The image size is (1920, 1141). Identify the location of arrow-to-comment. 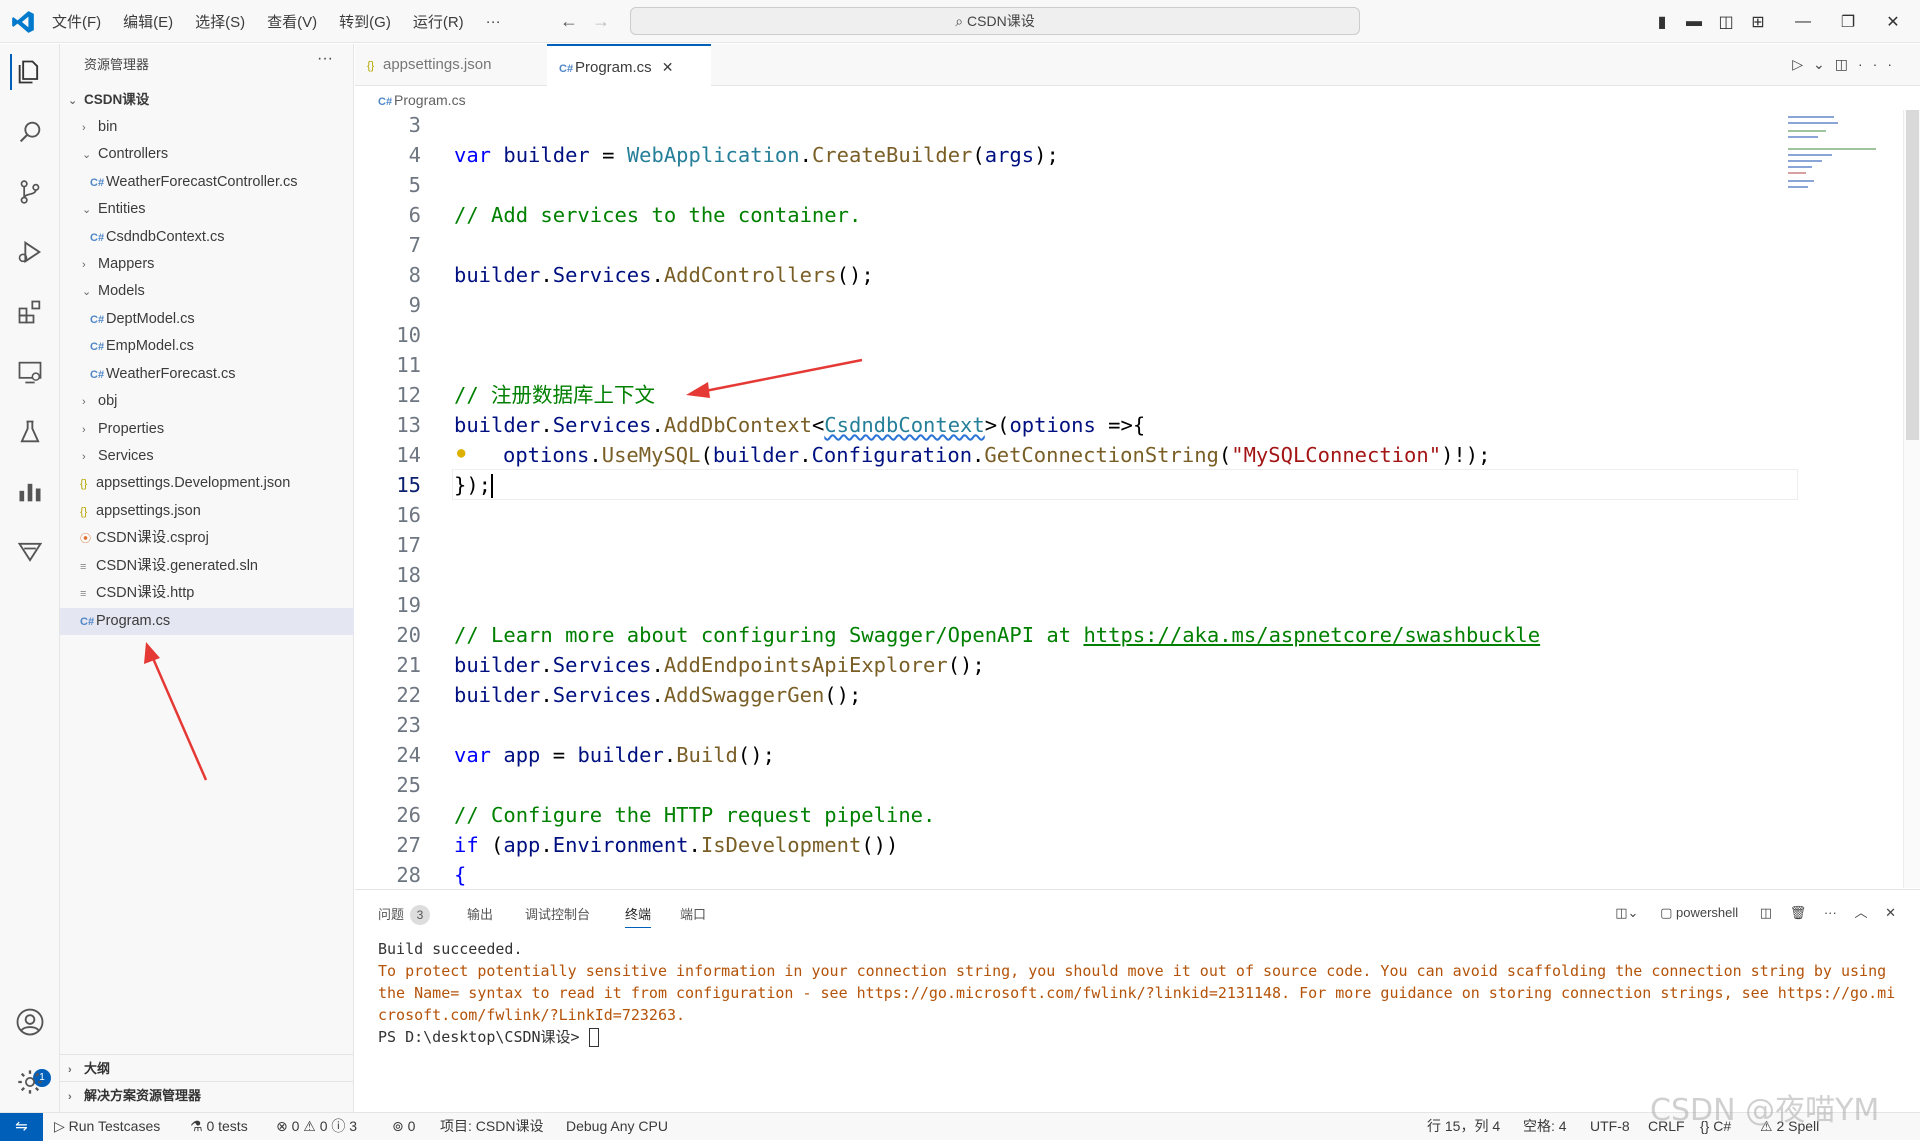
(781, 376).